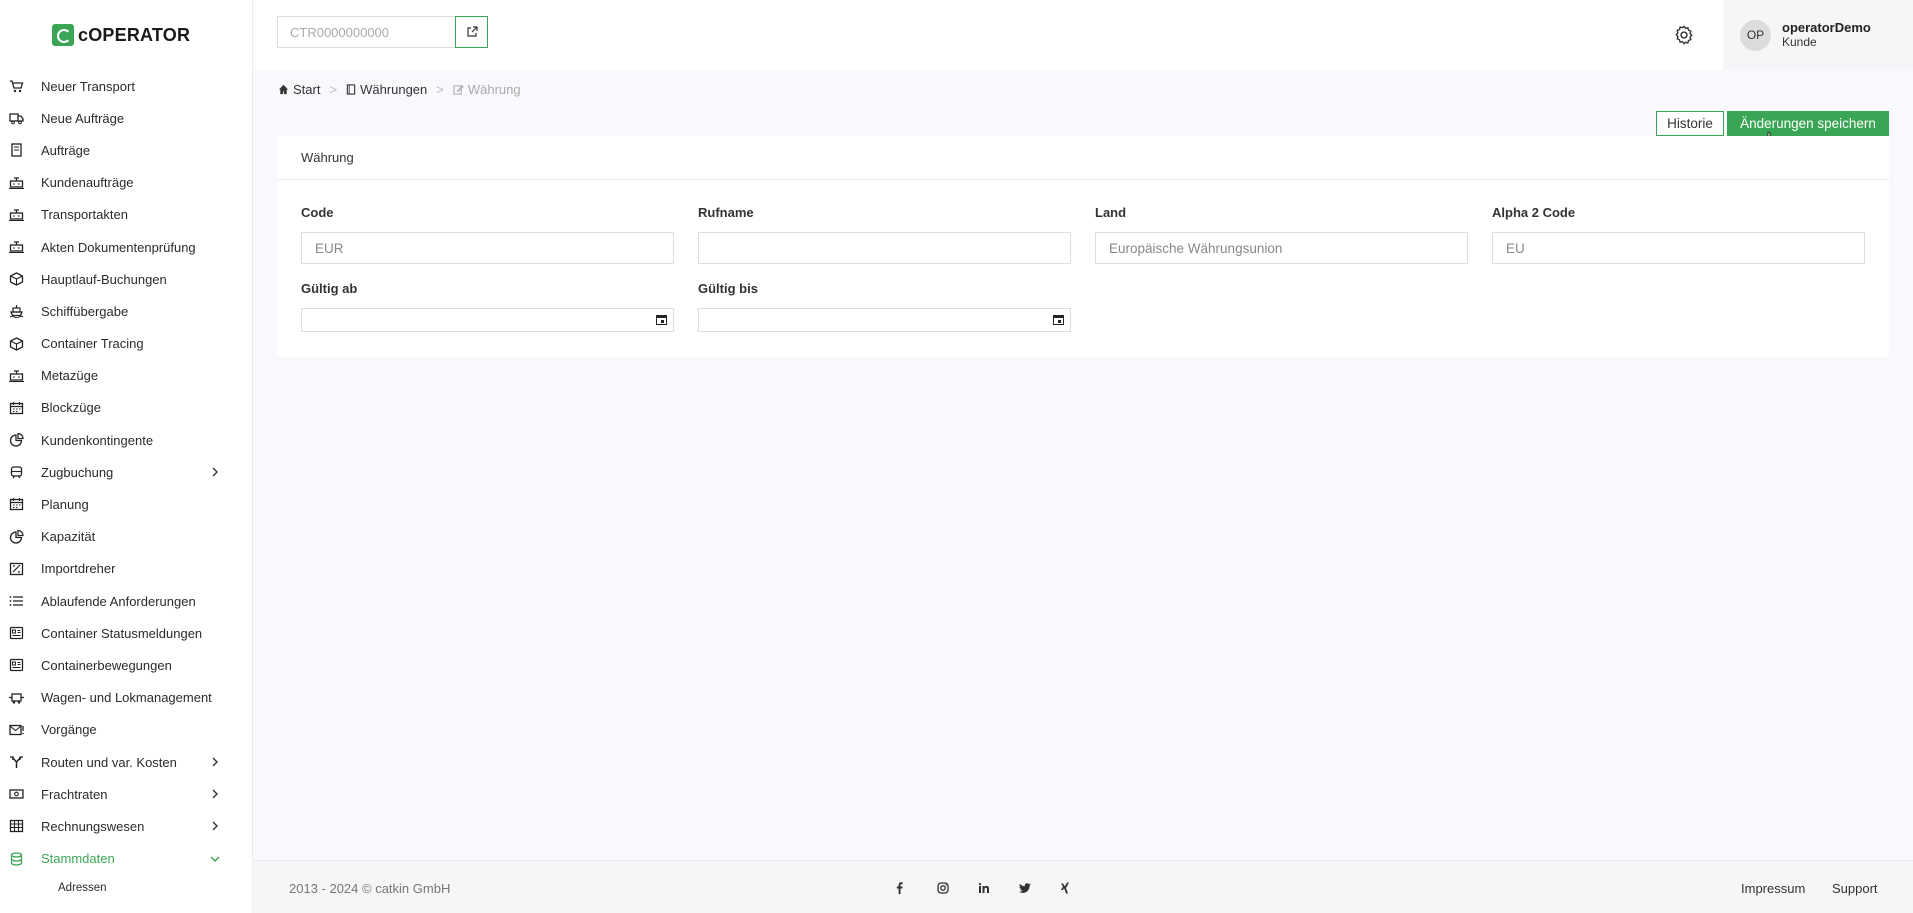 The image size is (1913, 913). Describe the element at coordinates (16, 762) in the screenshot. I see `route-icon` at that location.